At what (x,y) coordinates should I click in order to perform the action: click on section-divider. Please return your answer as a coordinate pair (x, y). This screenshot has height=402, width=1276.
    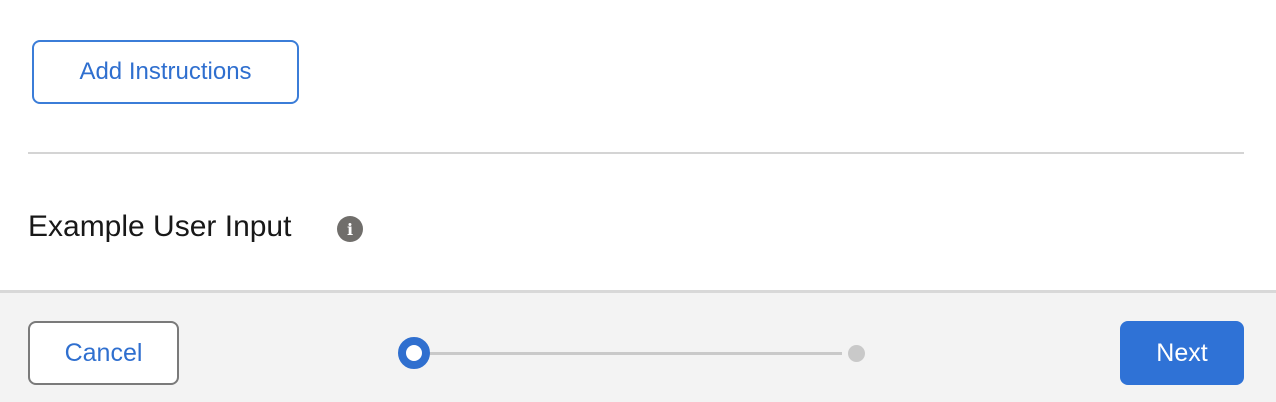
    Looking at the image, I should click on (636, 153).